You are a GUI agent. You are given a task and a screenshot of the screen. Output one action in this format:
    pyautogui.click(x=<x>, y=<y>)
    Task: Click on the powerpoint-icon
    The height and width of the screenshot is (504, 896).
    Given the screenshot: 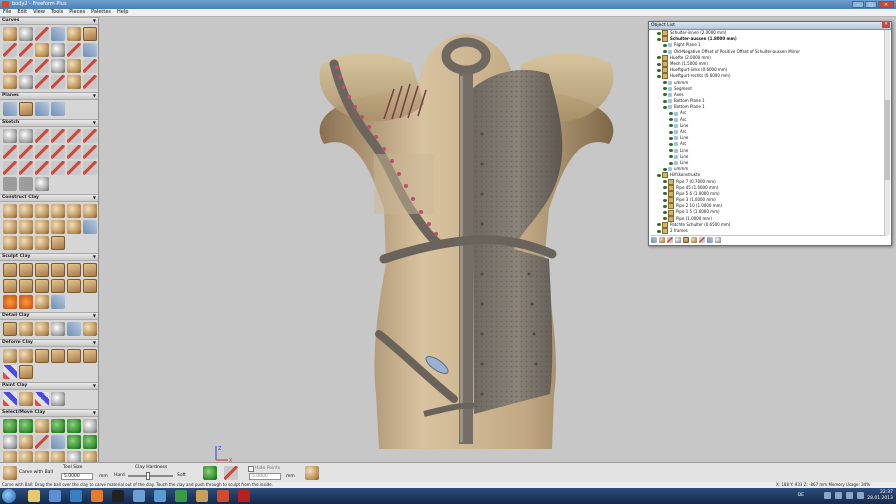 What is the action you would take?
    pyautogui.click(x=223, y=496)
    